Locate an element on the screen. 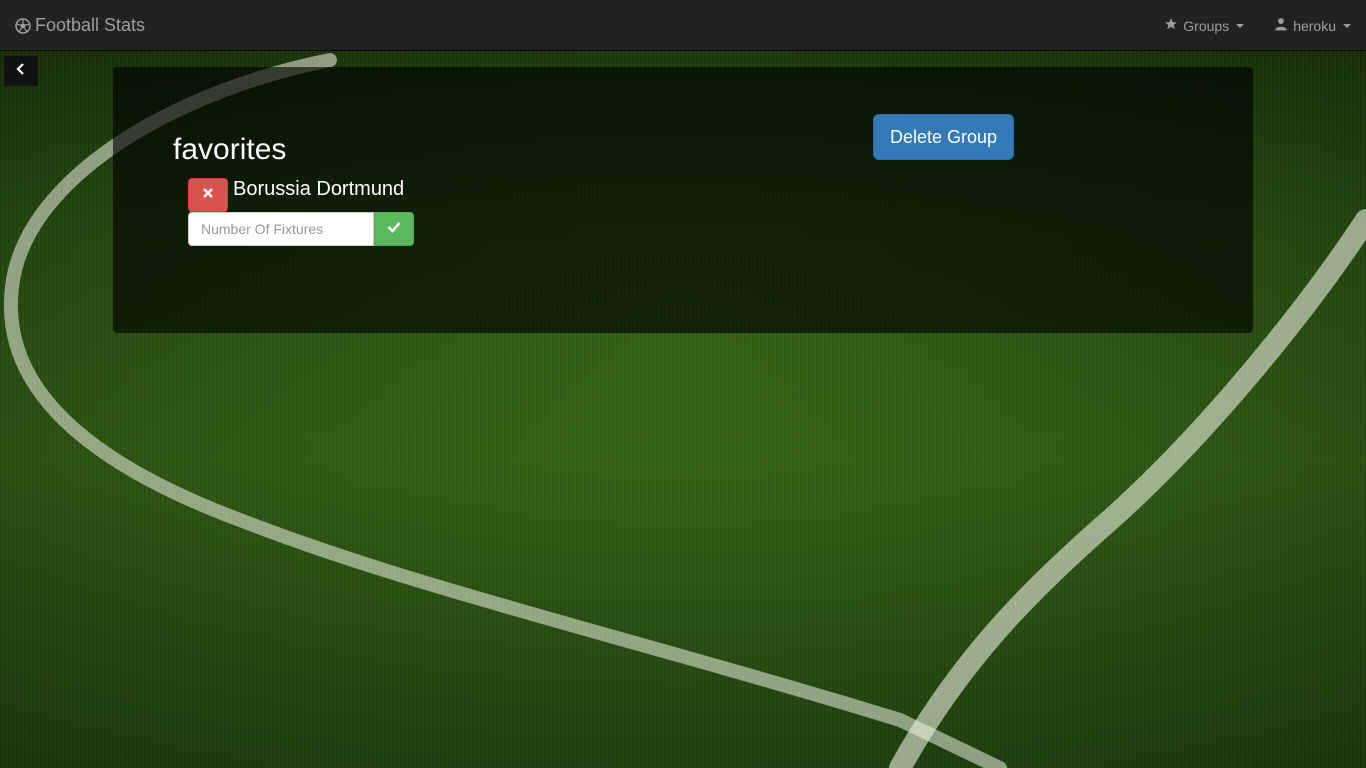 This screenshot has height=768, width=1366. team-row: Borussia Dortmund is located at coordinates (296, 195).